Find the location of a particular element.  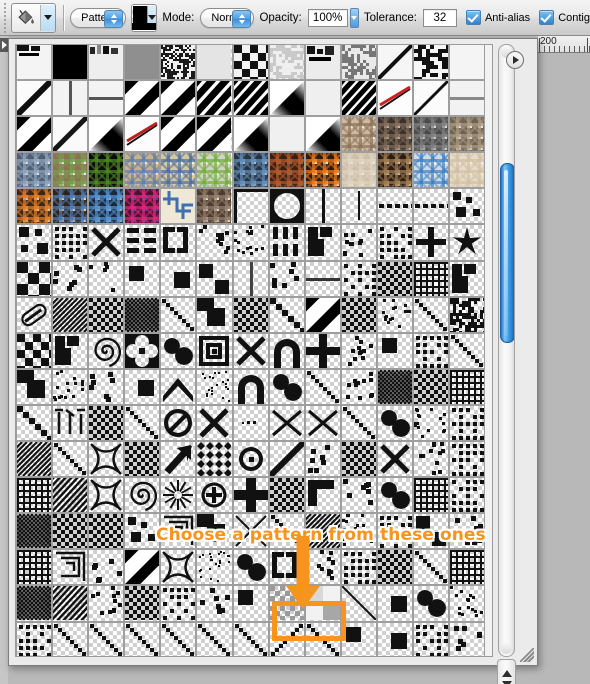

pattern-highlight-rect is located at coordinates (309, 621).